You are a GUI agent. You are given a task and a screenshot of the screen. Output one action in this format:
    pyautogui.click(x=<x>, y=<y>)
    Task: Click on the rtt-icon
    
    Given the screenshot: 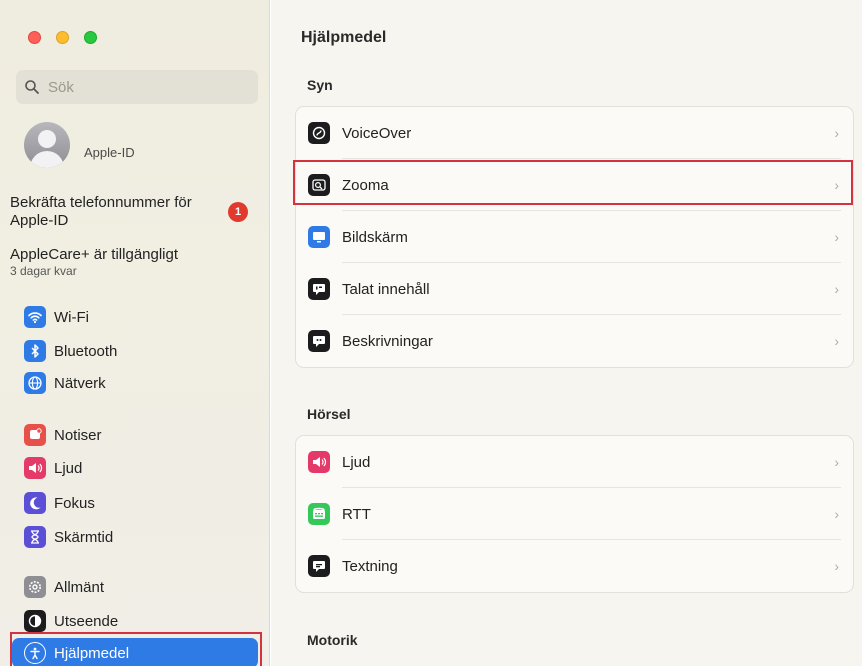 What is the action you would take?
    pyautogui.click(x=319, y=514)
    